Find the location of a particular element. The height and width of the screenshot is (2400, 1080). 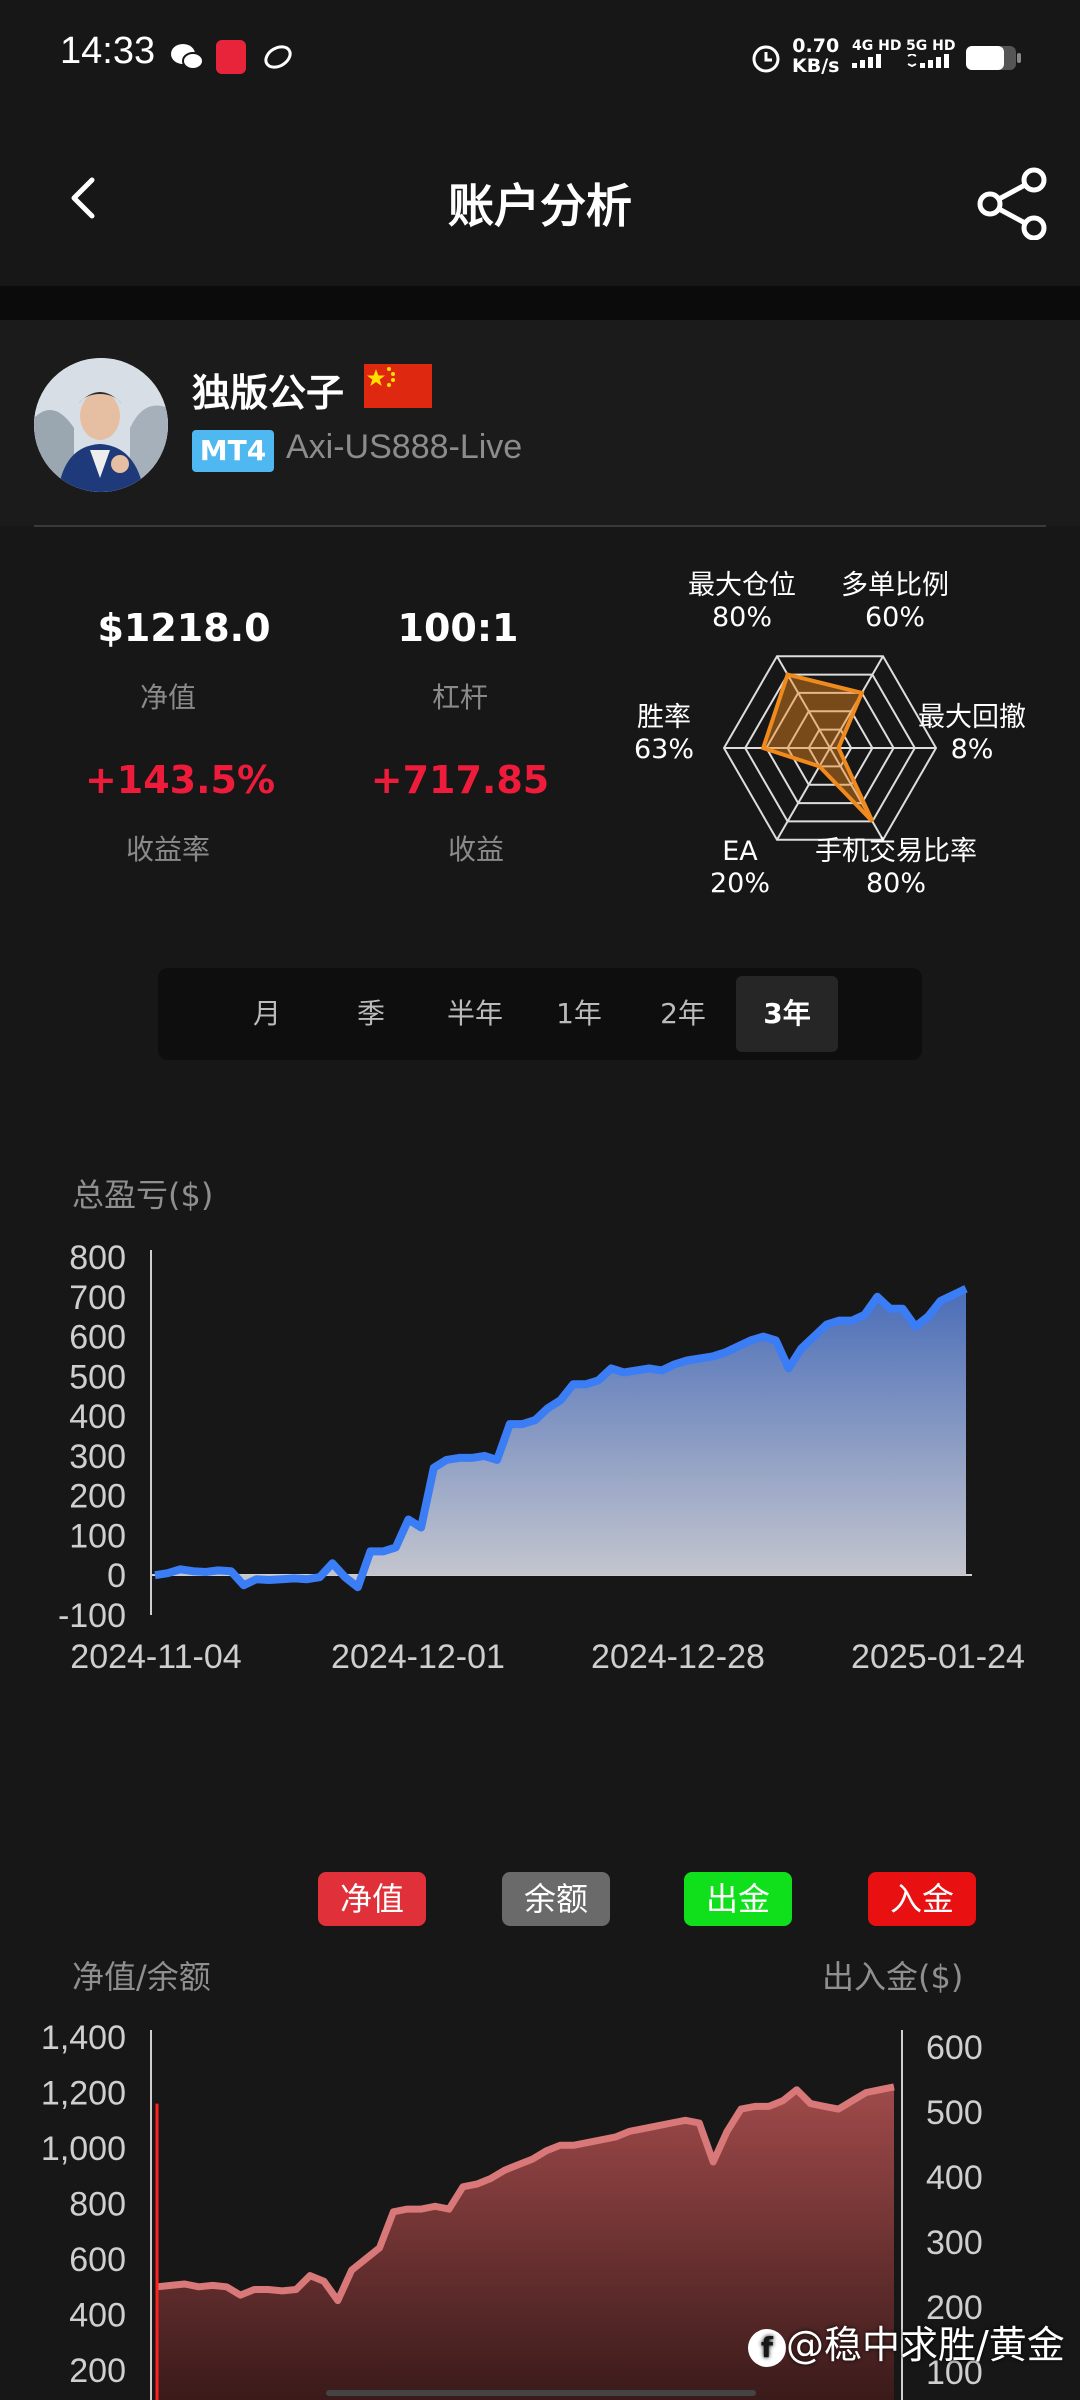

chart1-y-tick: 0 is located at coordinates (116, 1576).